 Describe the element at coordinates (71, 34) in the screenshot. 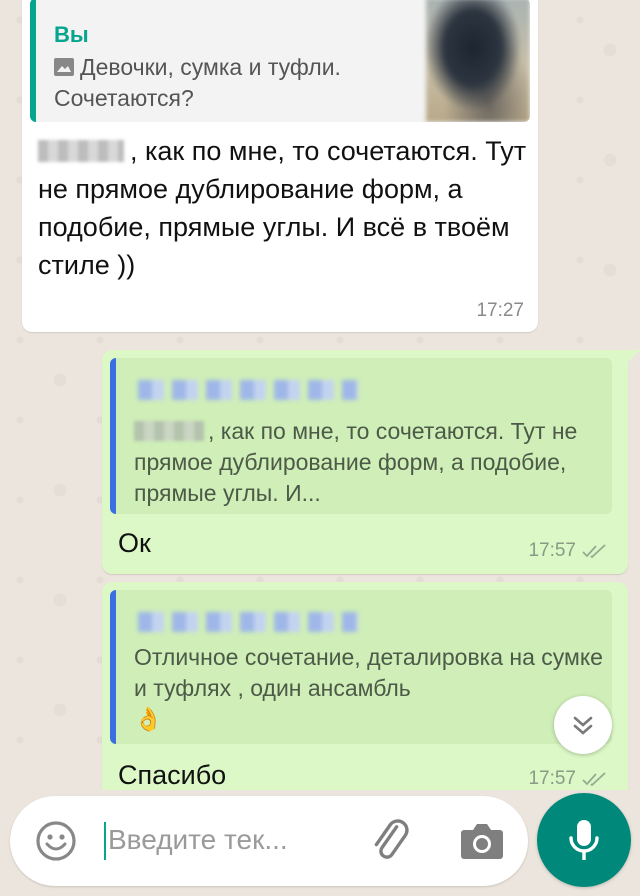

I see `quote-author: Вы` at that location.